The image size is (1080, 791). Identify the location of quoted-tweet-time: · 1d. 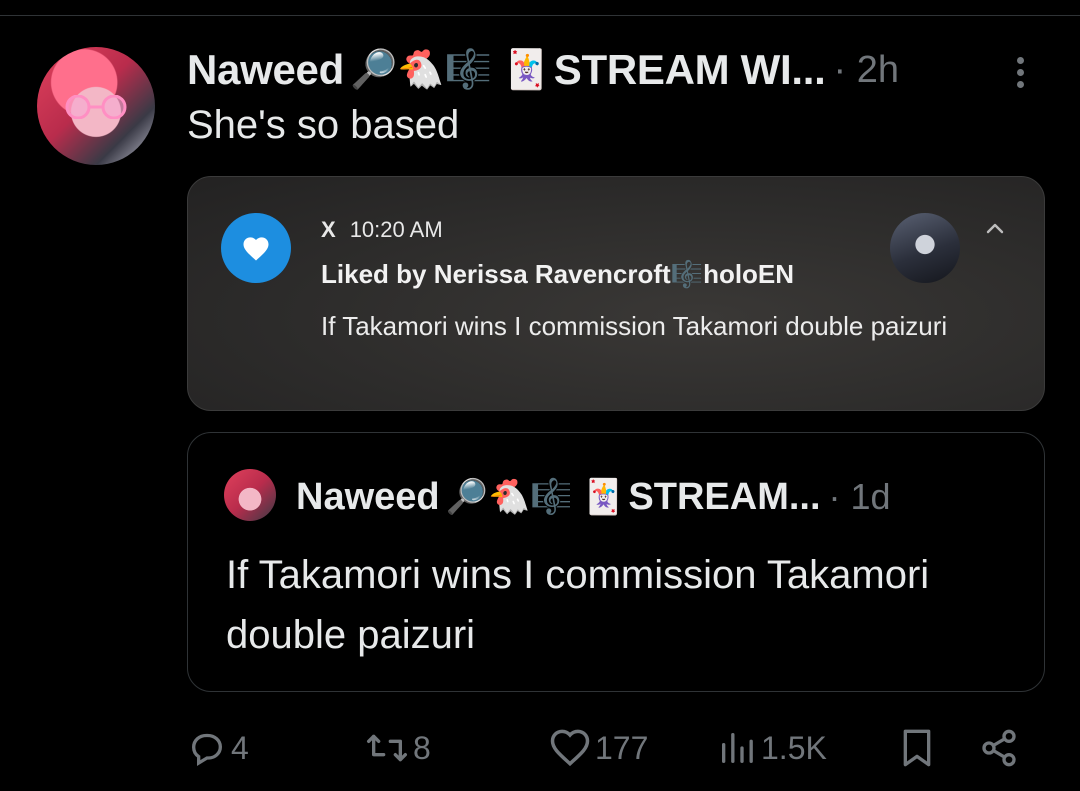
(860, 497).